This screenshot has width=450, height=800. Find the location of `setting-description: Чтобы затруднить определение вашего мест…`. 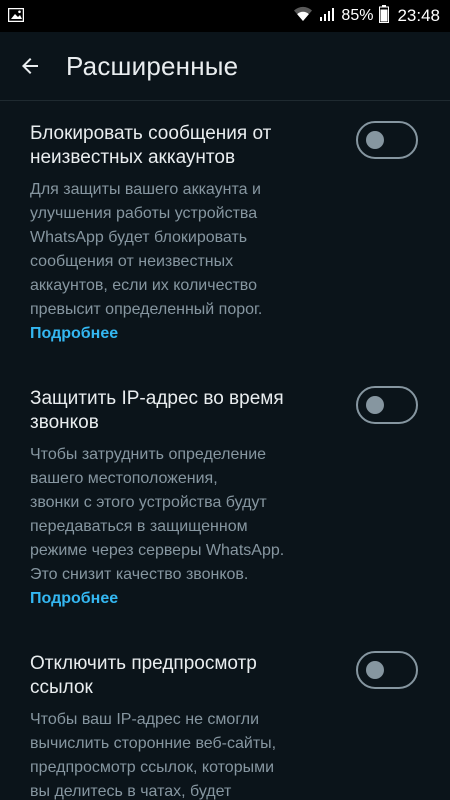

setting-description: Чтобы затруднить определение вашего мест… is located at coordinates (180, 515).